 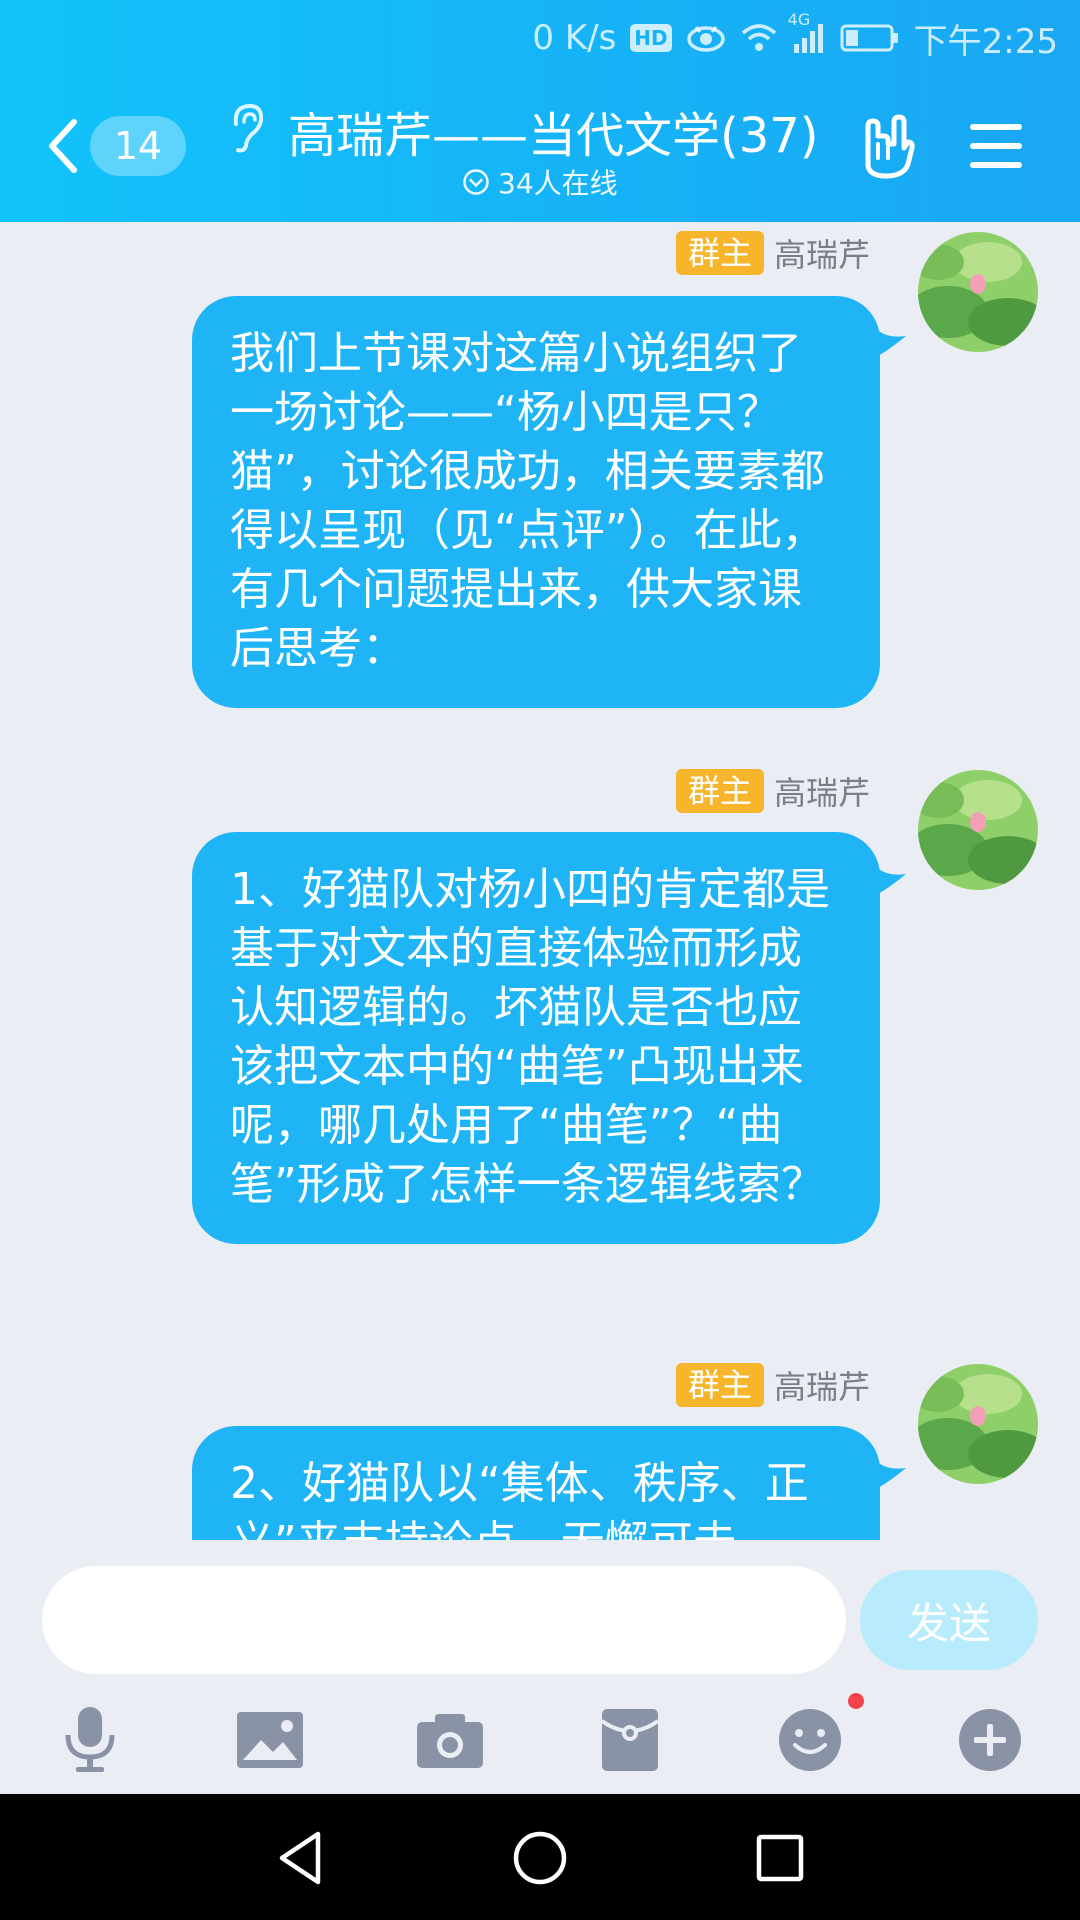 I want to click on online-count-label: 34人在线, so click(x=558, y=183).